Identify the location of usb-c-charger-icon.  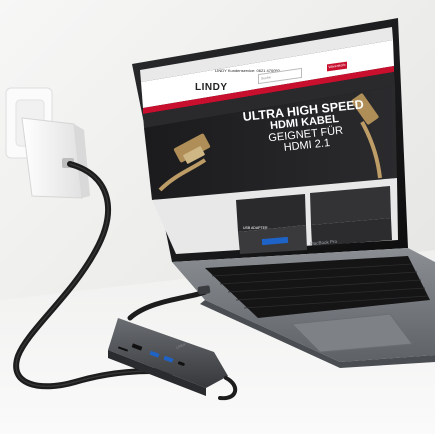
(55, 158).